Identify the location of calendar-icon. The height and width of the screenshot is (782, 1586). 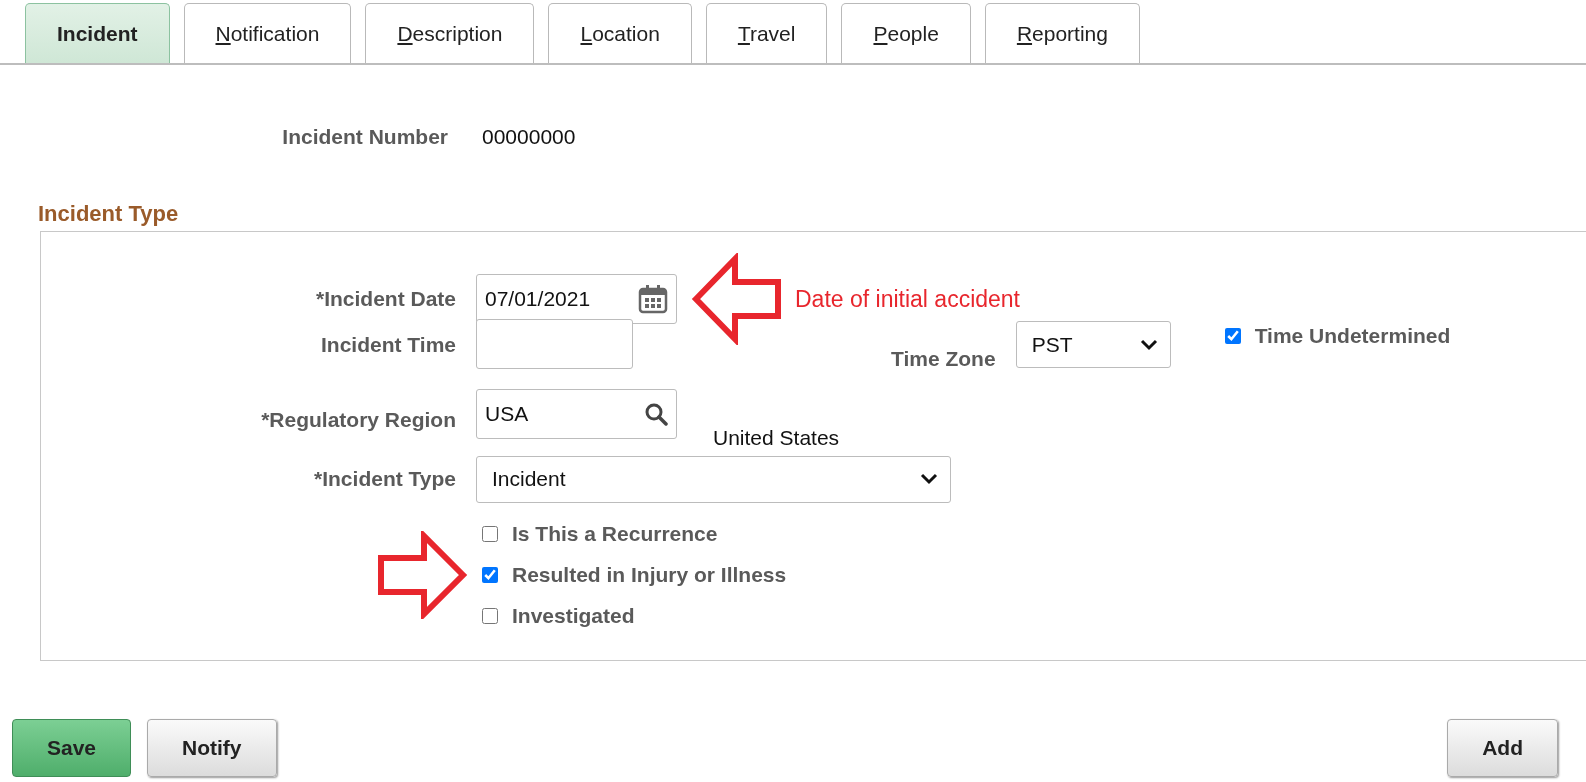
(653, 299).